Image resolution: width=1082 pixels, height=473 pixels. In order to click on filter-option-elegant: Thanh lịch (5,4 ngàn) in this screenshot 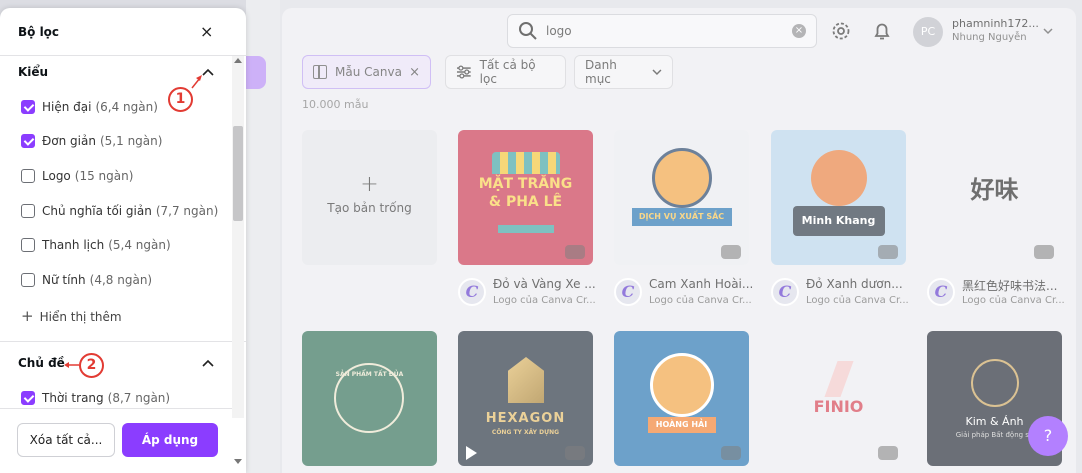, I will do `click(96, 245)`.